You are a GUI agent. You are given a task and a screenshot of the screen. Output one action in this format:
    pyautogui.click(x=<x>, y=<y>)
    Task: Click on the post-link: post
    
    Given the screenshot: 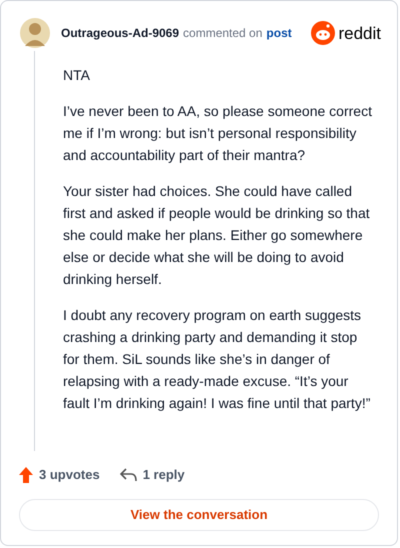 What is the action you would take?
    pyautogui.click(x=279, y=33)
    